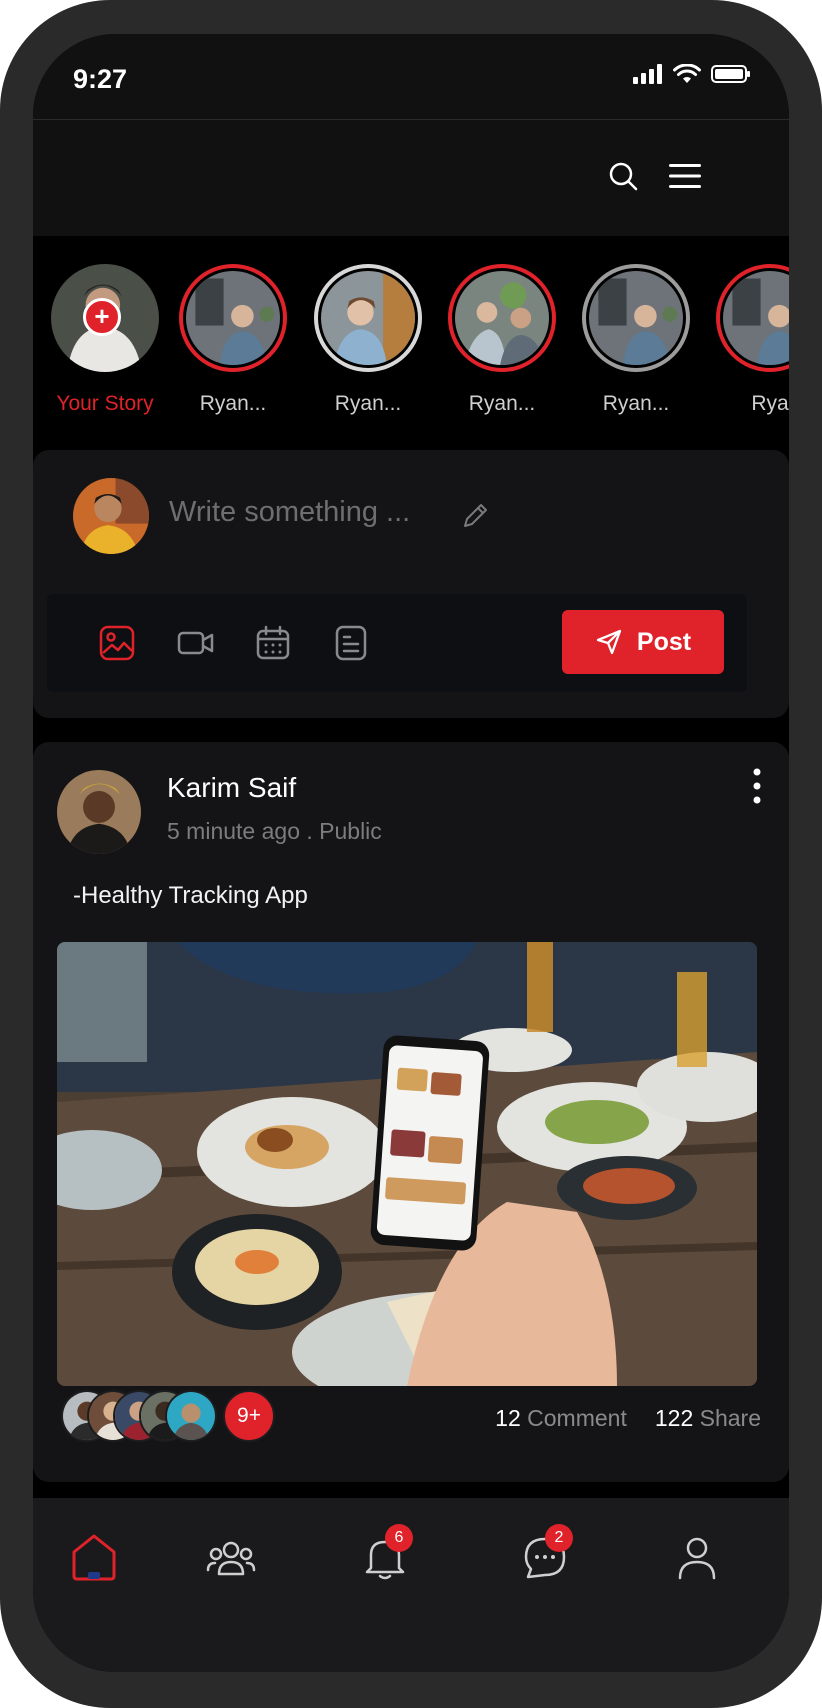 This screenshot has width=822, height=1708. Describe the element at coordinates (231, 788) in the screenshot. I see `author-name: Karim Saif` at that location.